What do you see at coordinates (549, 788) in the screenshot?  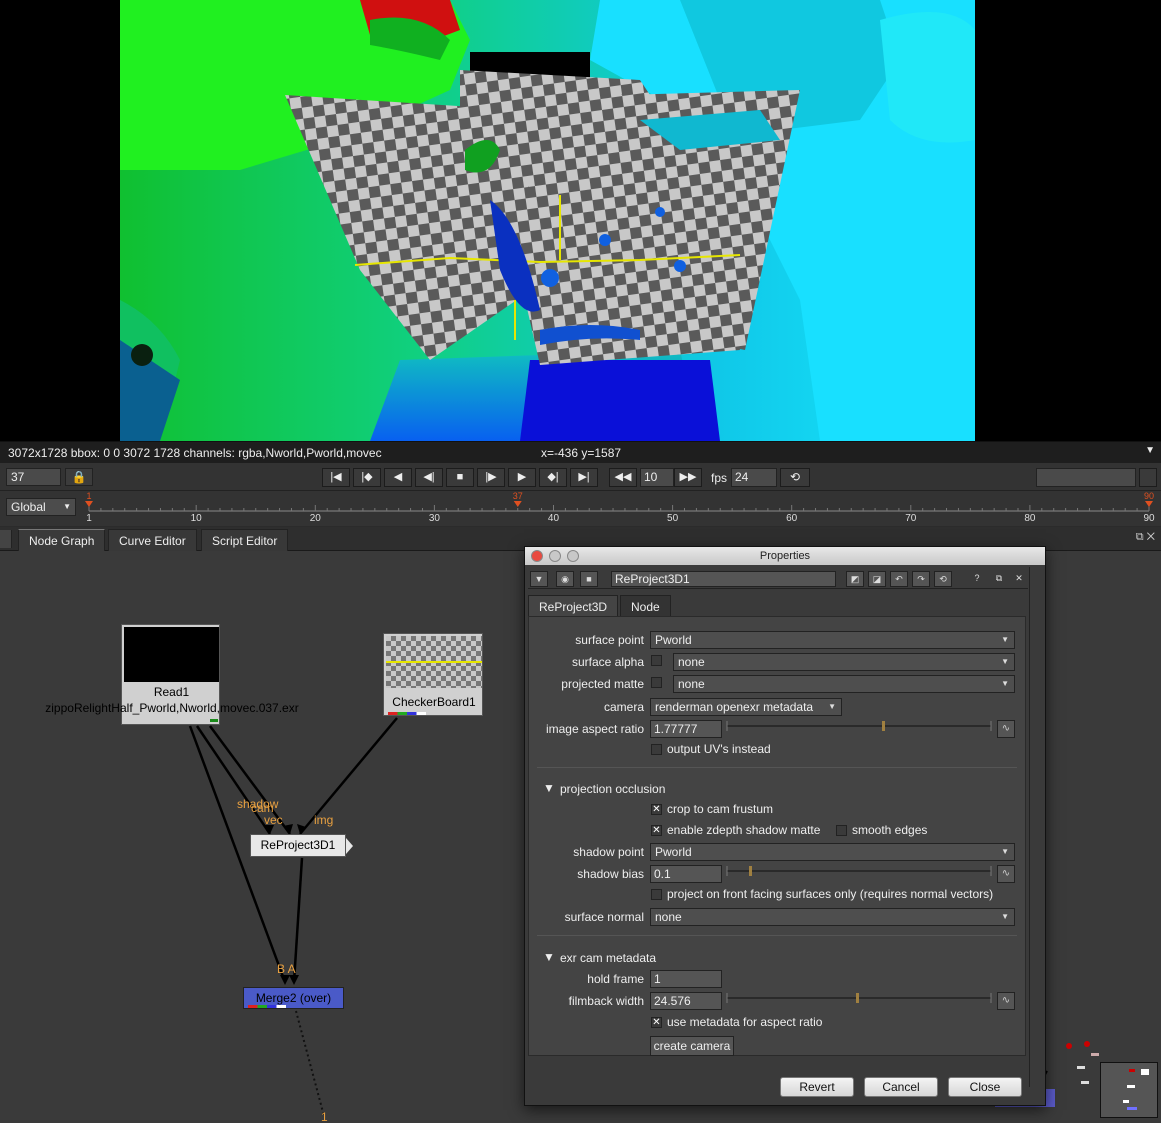 I see `occlusion-section-toggle: ▼` at bounding box center [549, 788].